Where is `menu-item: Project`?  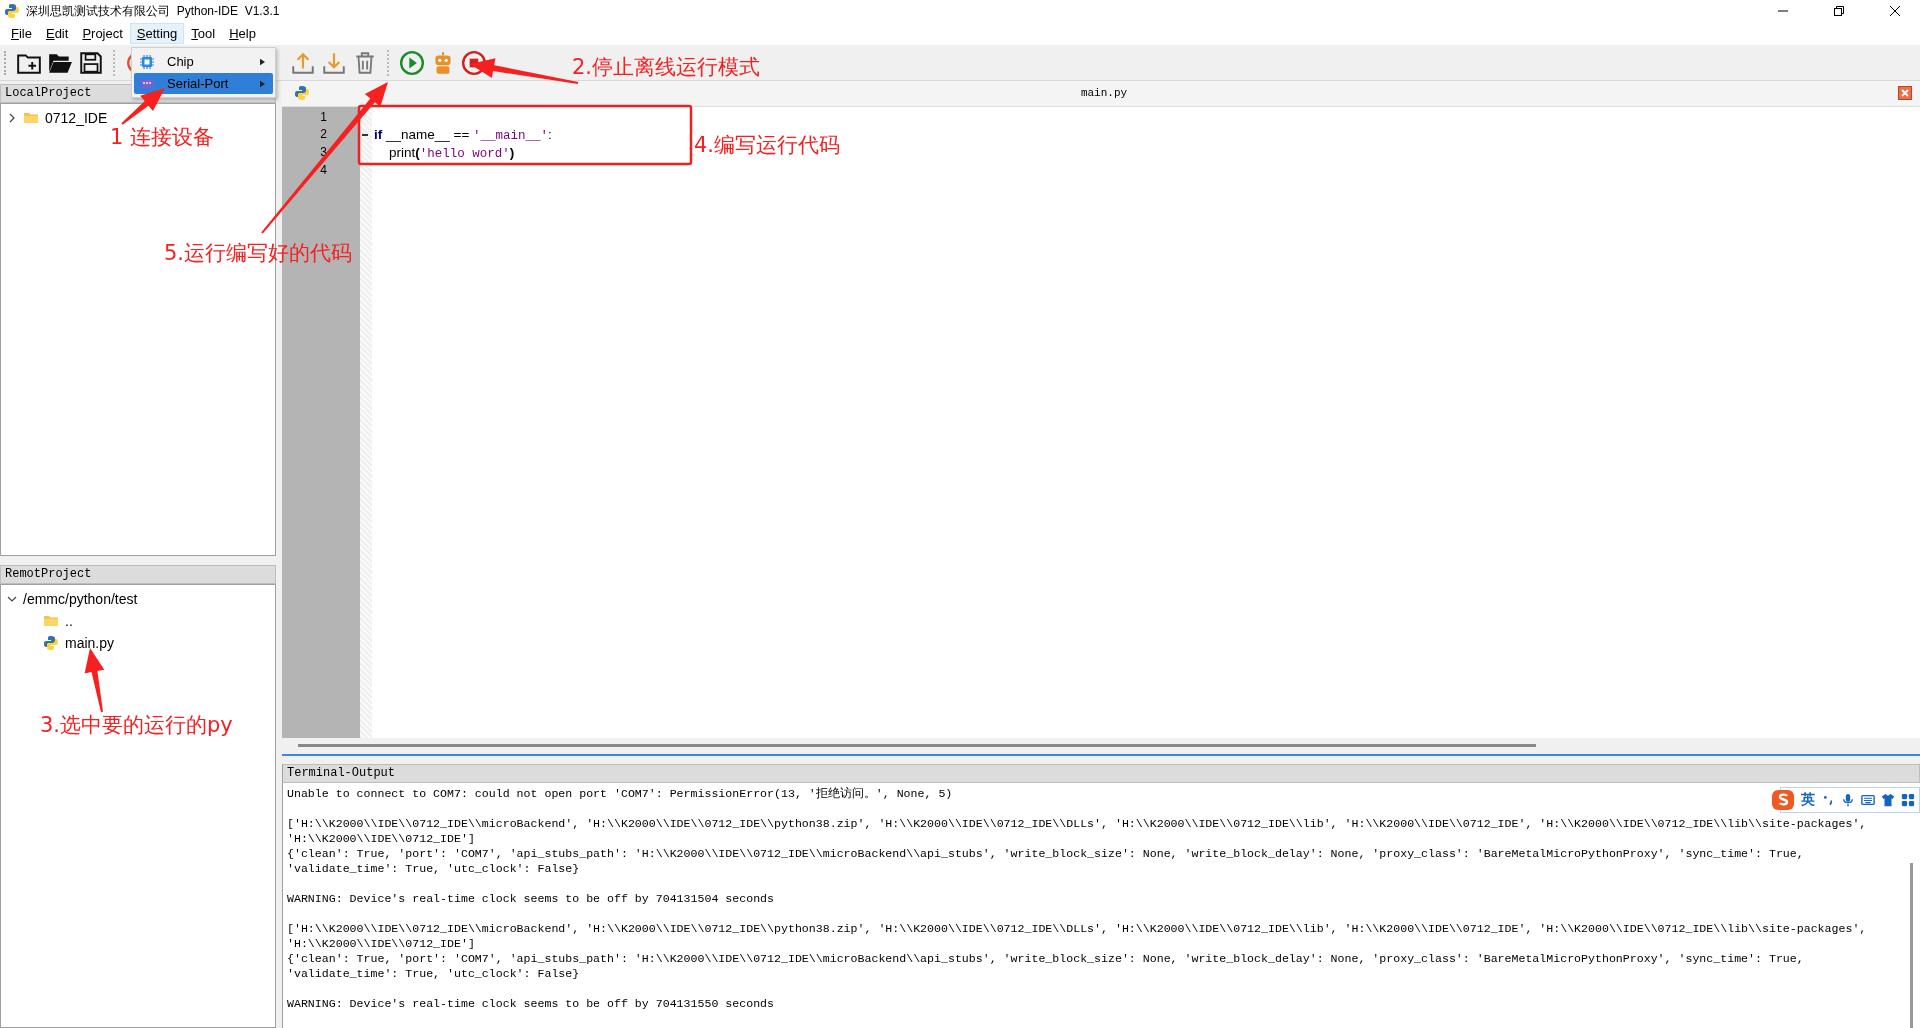
menu-item: Project is located at coordinates (102, 33).